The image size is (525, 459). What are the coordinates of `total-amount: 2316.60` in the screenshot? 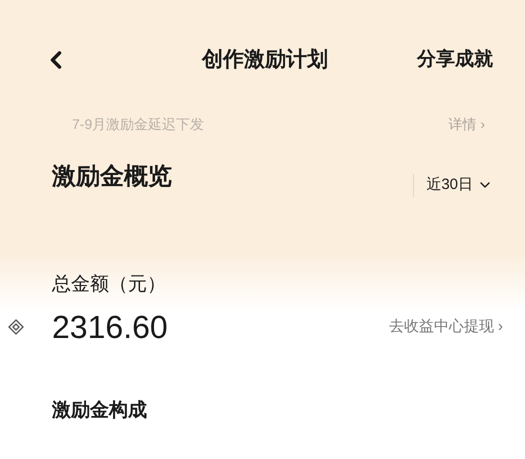 It's located at (110, 327).